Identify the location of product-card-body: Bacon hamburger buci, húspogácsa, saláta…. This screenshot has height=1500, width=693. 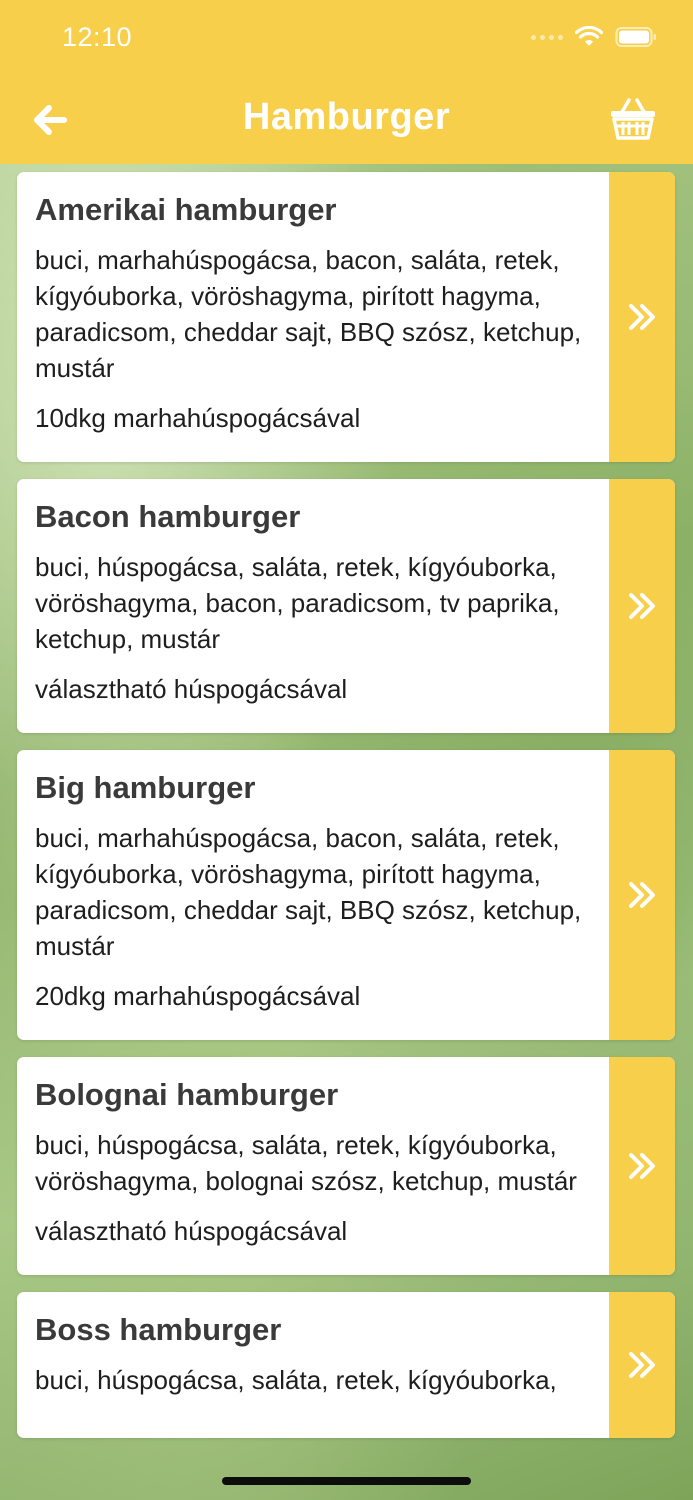
(313, 606).